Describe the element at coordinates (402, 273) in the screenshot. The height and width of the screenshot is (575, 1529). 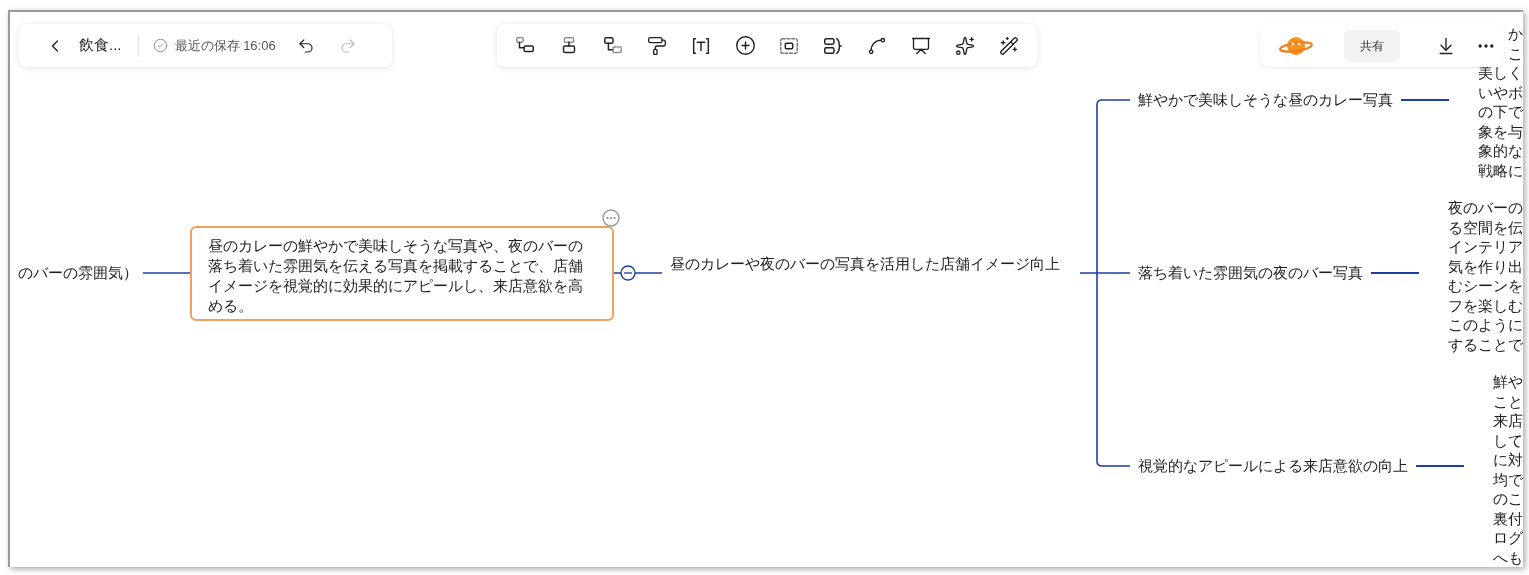
I see `mindmap-node: 昼のカレーの鮮やかで美味しそうな写真や、夜のバーの落ち着いた雰囲気を伝える写真を掲載することで、店舗イメージを視覚的に効果的にアピールし、来店意欲を高める。` at that location.